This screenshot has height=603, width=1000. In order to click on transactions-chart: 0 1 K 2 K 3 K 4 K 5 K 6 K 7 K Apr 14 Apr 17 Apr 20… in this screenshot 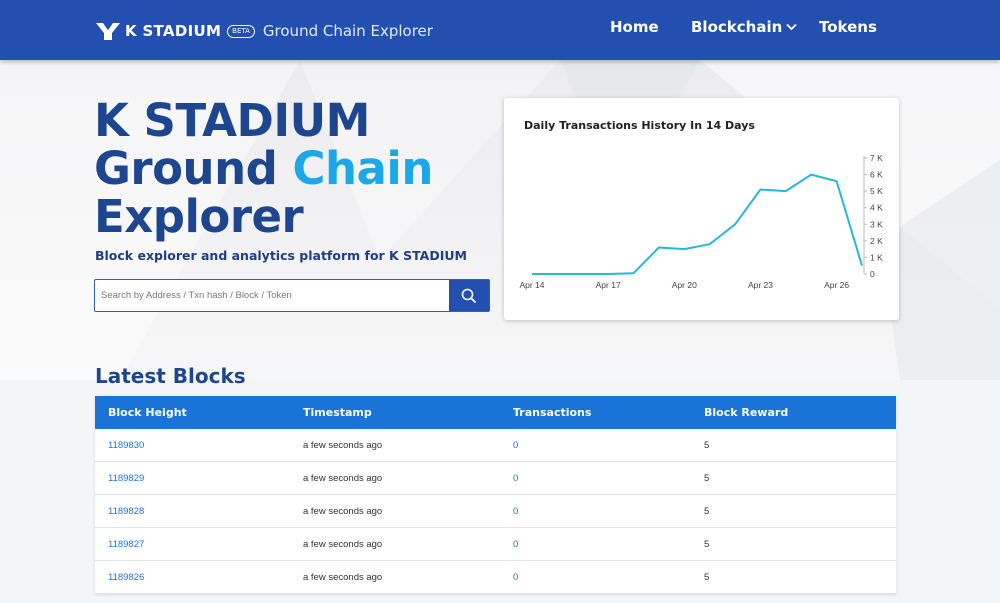, I will do `click(701, 221)`.